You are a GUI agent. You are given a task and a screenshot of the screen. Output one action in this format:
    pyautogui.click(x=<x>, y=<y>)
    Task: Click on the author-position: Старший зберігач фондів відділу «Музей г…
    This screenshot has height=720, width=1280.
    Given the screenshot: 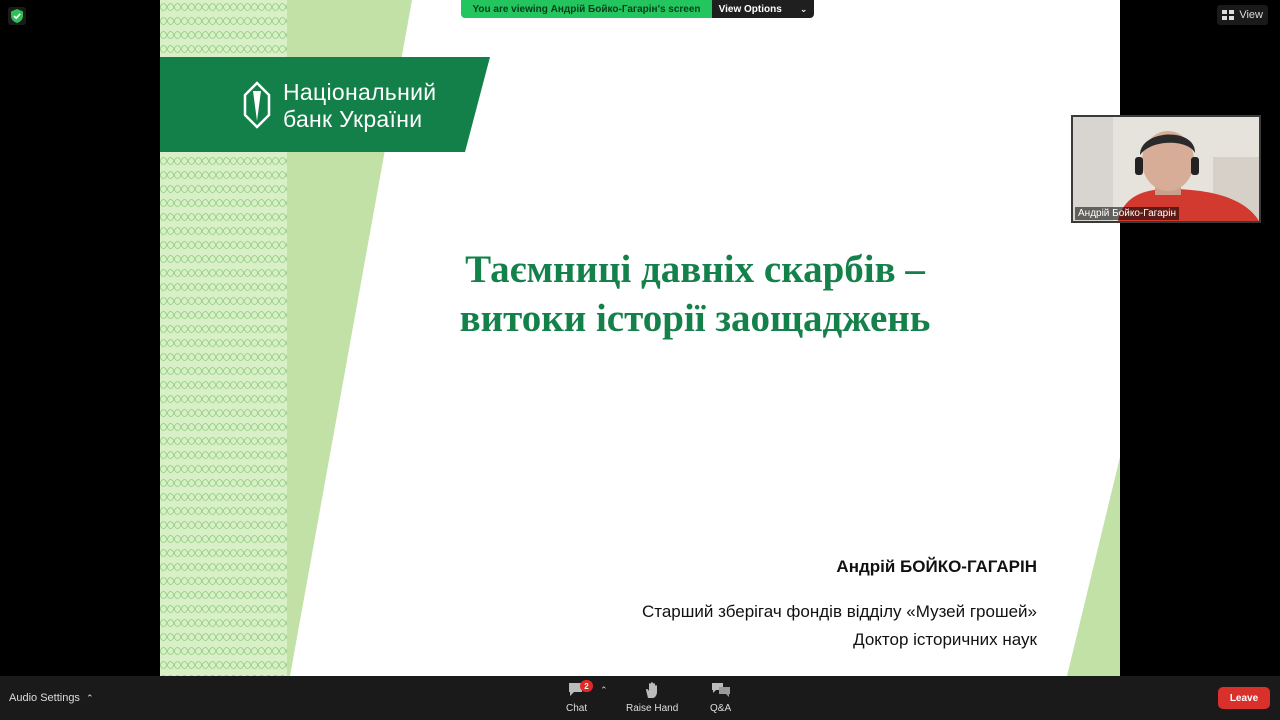 What is the action you would take?
    pyautogui.click(x=839, y=626)
    